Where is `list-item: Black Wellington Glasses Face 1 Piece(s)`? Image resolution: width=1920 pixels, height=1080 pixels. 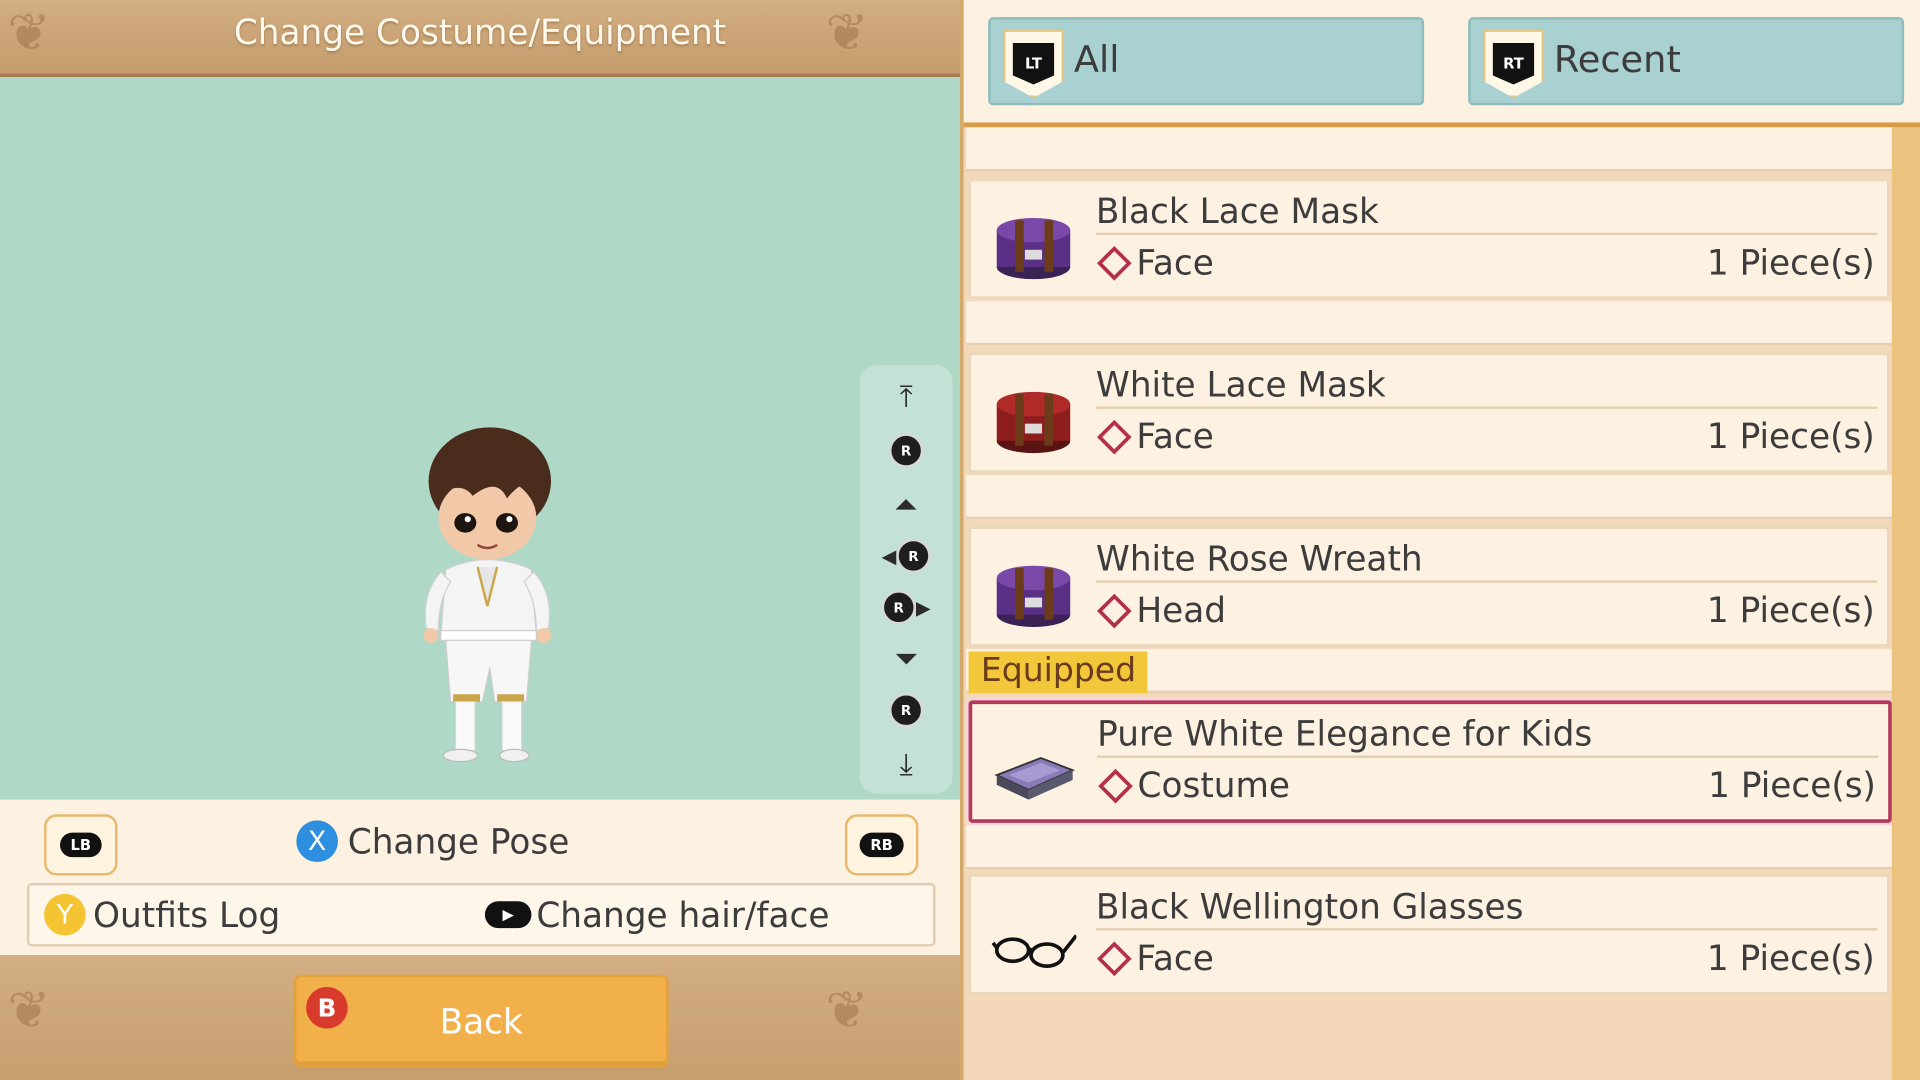 list-item: Black Wellington Glasses Face 1 Piece(s) is located at coordinates (1429, 934).